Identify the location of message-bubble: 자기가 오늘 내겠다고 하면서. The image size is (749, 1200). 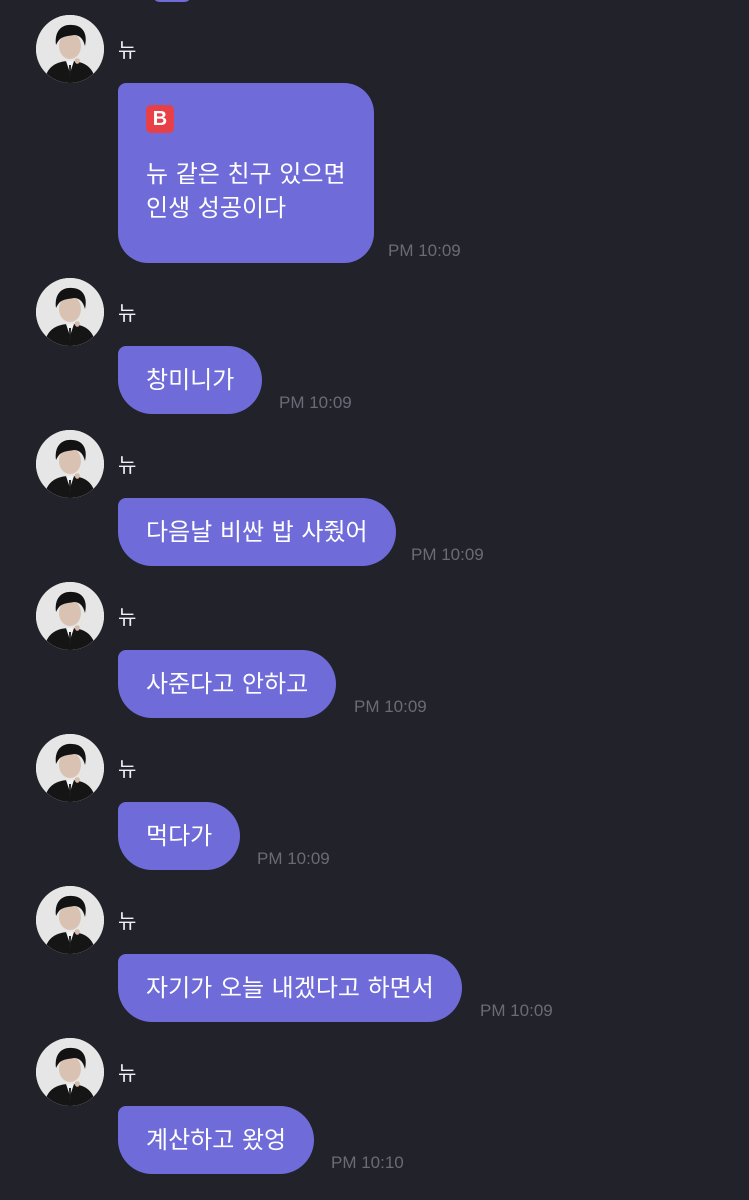
(290, 988).